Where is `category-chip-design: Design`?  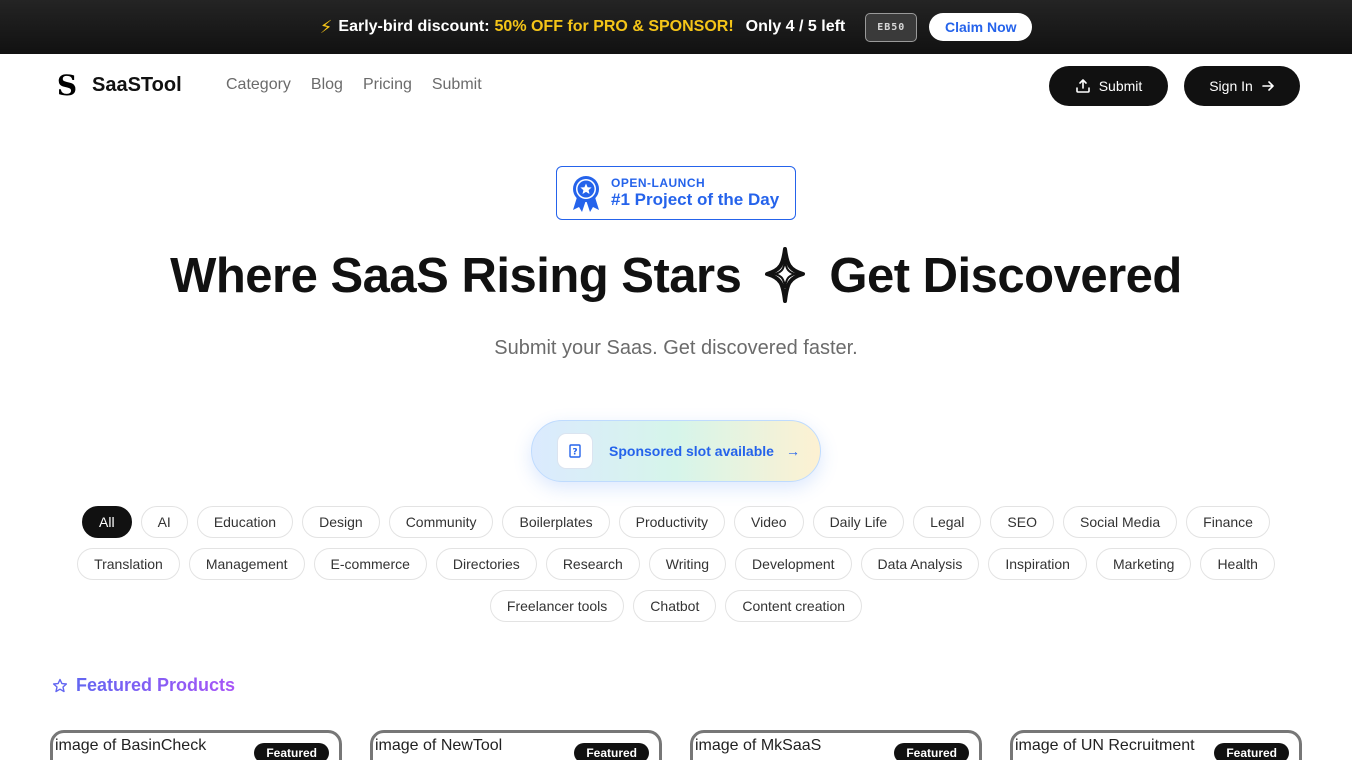
category-chip-design: Design is located at coordinates (341, 522).